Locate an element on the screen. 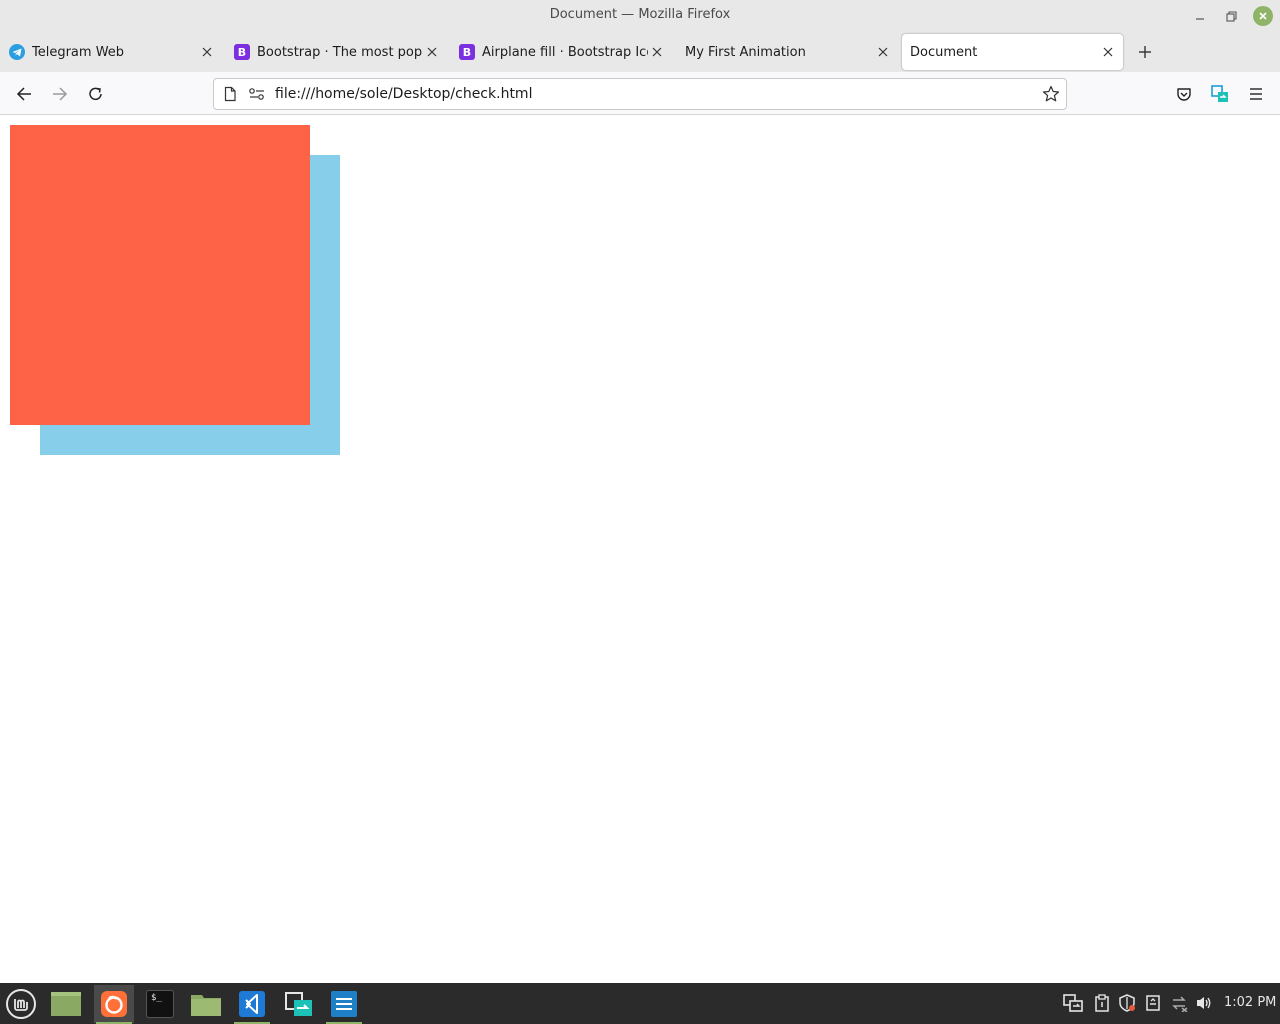  files-icon is located at coordinates (206, 1005).